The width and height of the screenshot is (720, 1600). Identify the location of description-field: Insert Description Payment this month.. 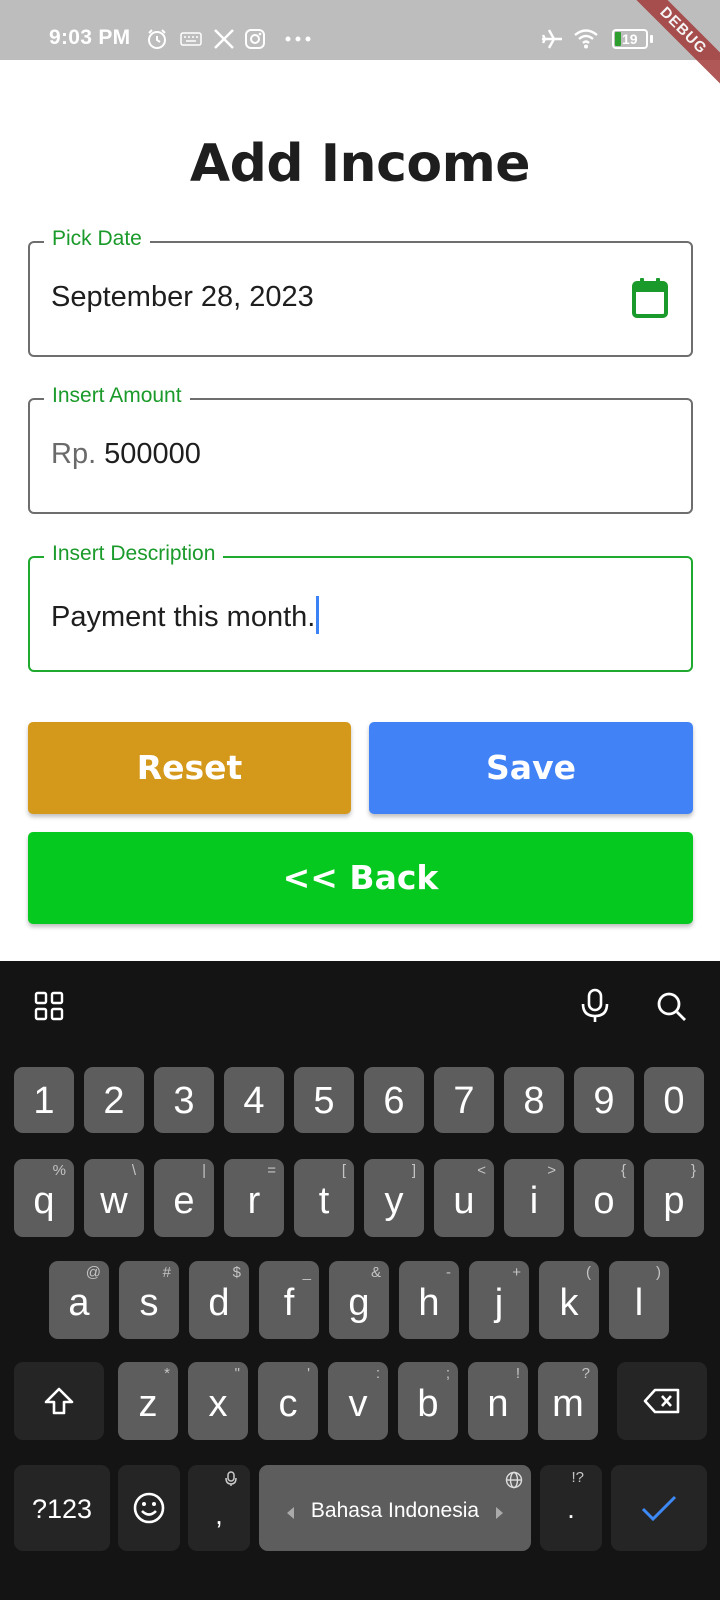
(360, 607).